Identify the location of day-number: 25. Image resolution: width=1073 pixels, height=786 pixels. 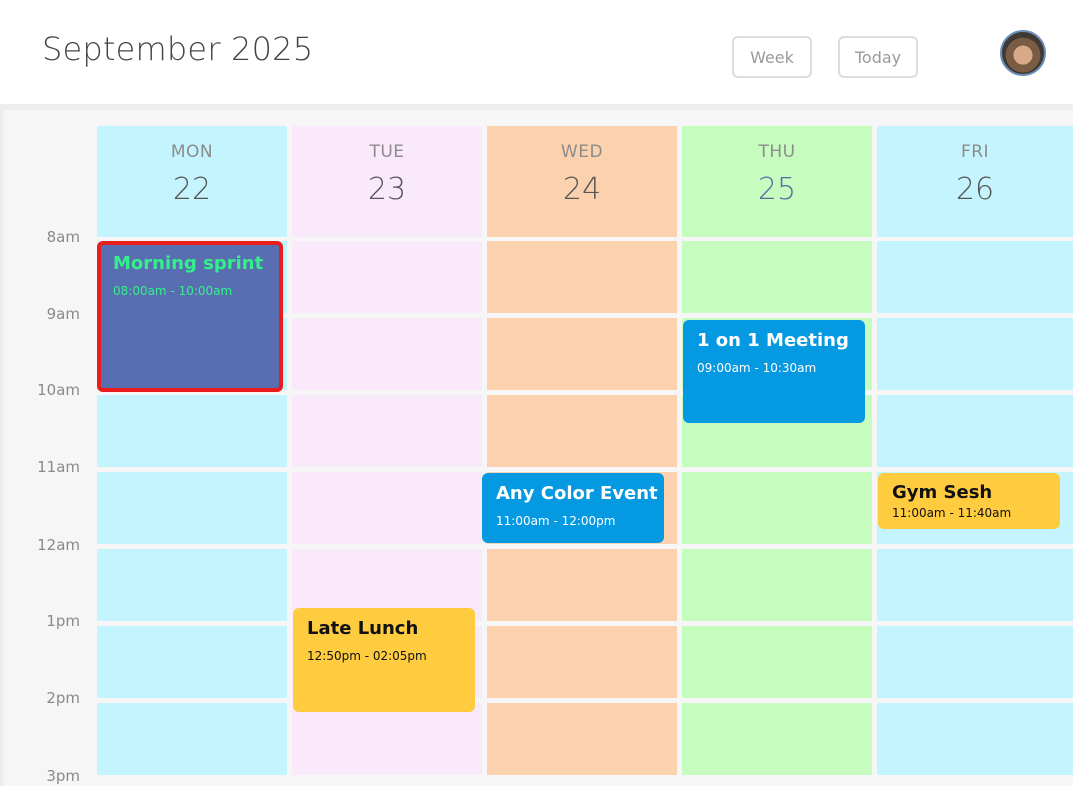
(777, 189).